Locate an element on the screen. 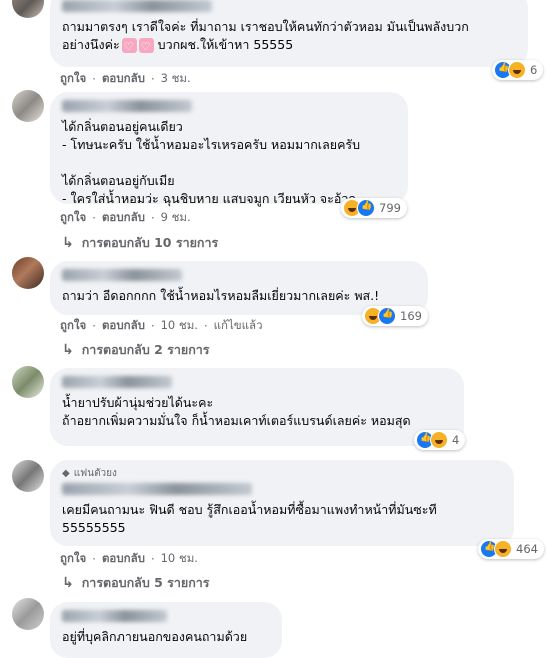  reaction-summary: 4 is located at coordinates (440, 440).